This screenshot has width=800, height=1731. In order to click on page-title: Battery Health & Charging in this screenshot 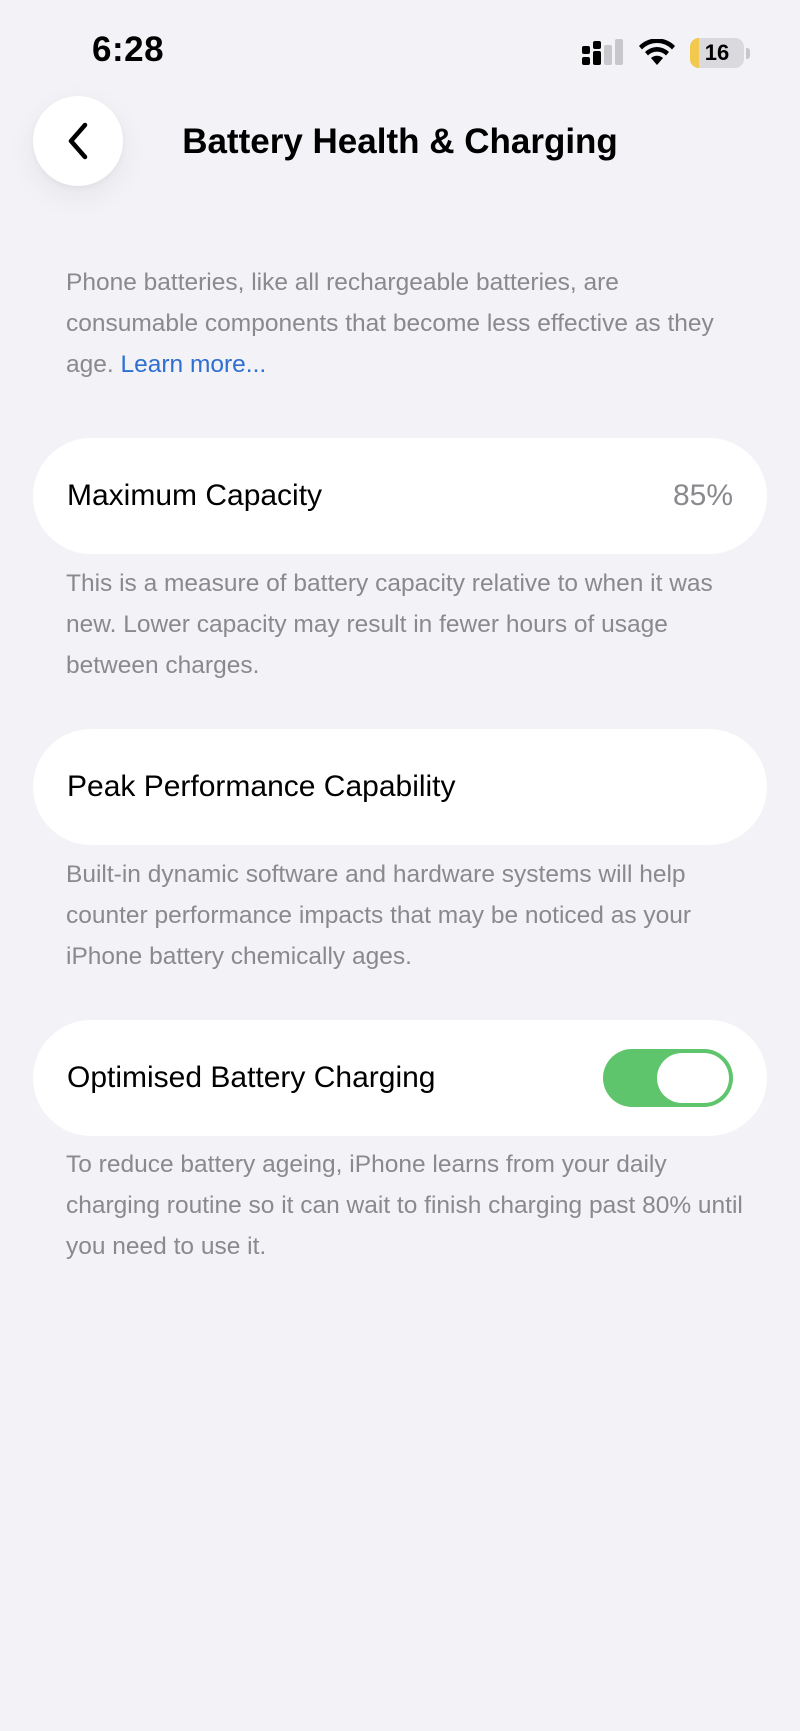, I will do `click(400, 142)`.